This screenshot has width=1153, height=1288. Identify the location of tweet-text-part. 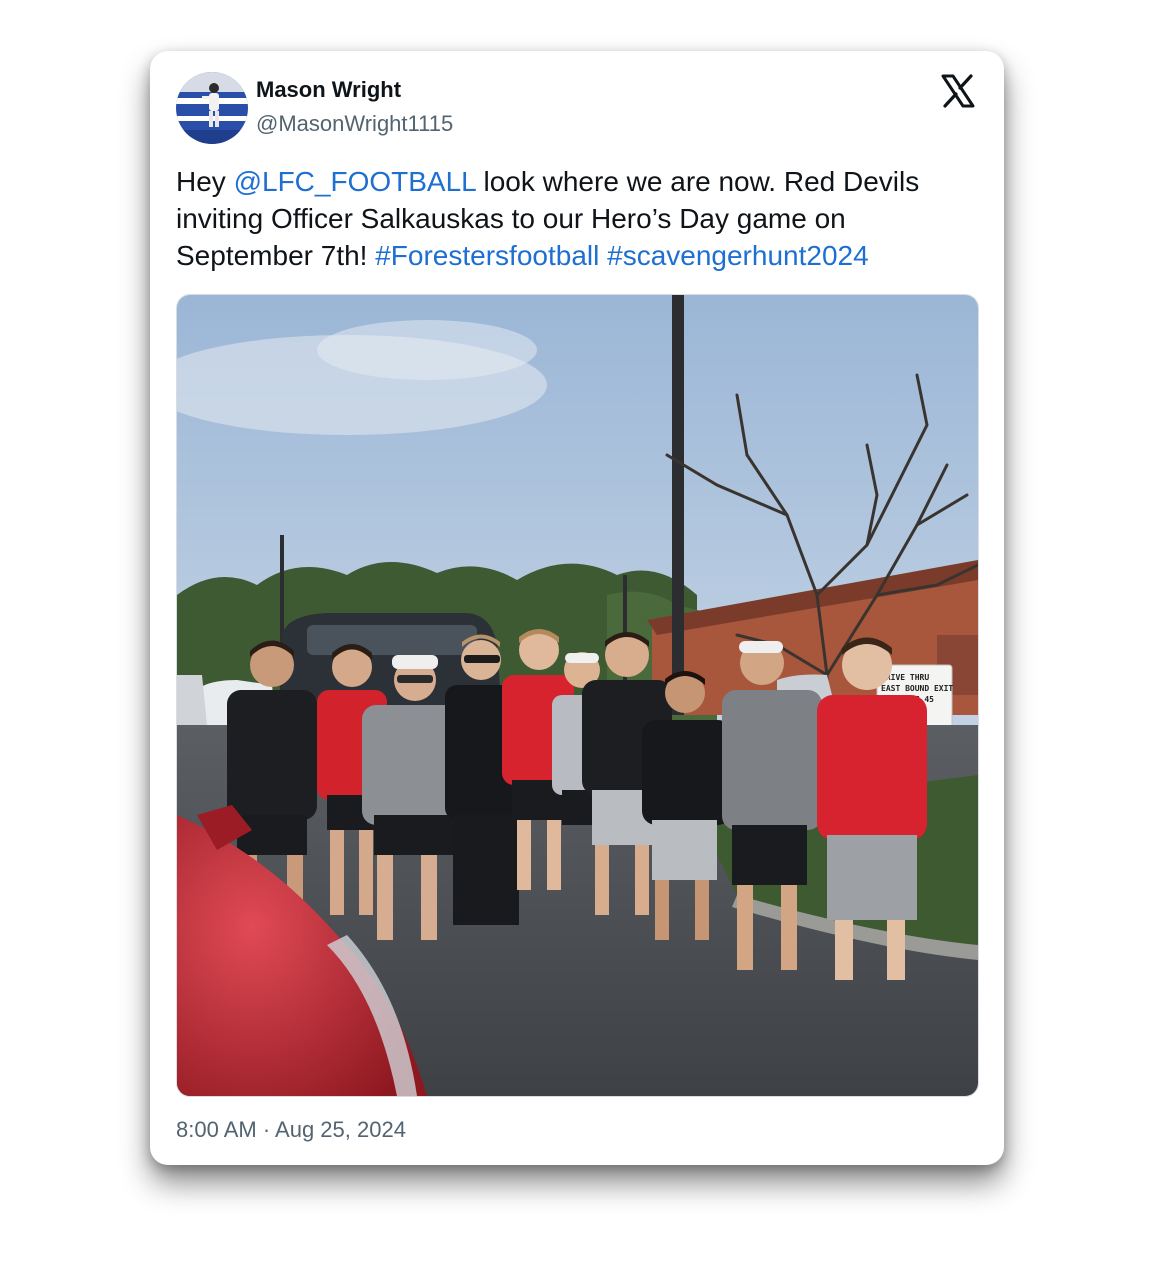
(603, 255).